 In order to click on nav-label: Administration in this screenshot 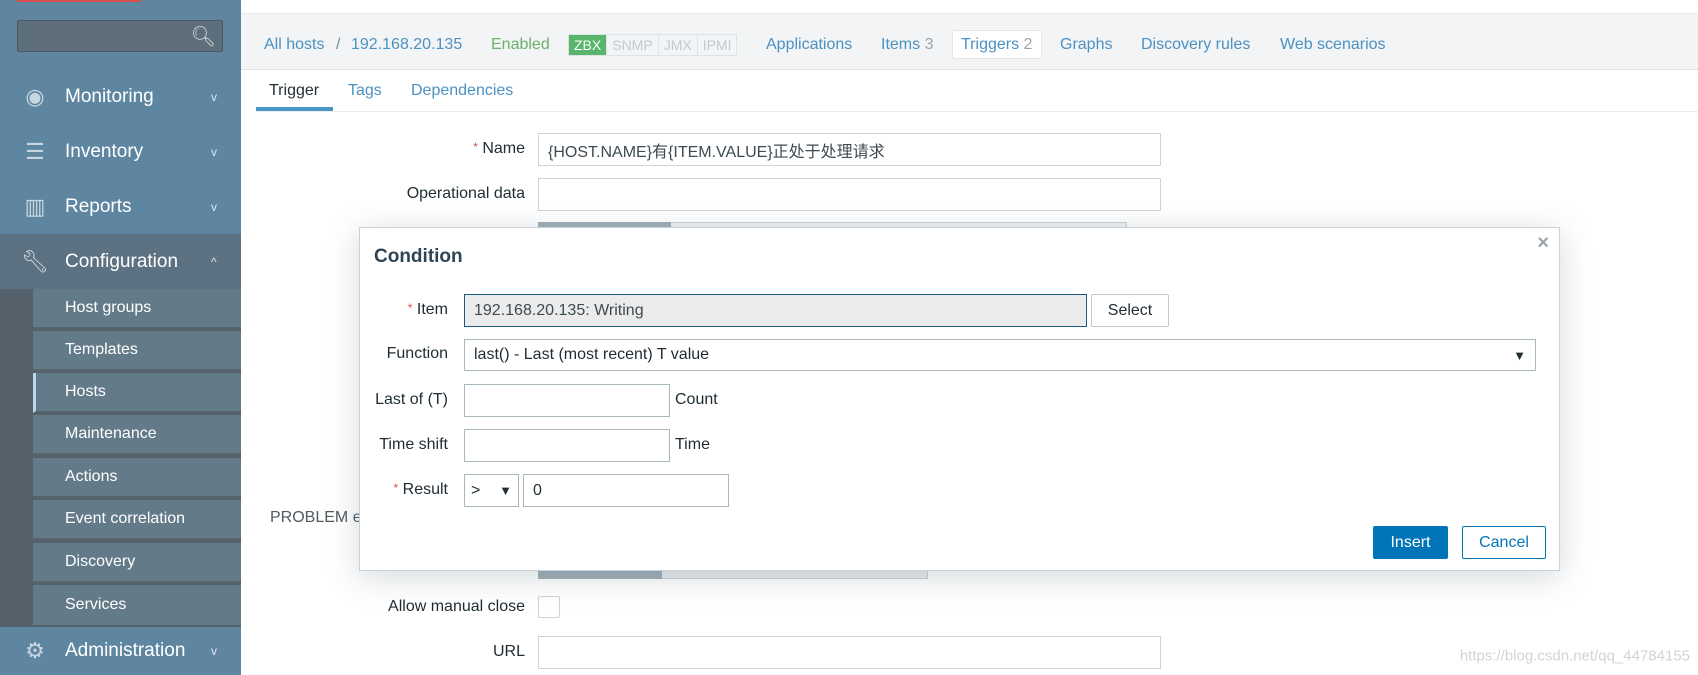, I will do `click(125, 650)`.